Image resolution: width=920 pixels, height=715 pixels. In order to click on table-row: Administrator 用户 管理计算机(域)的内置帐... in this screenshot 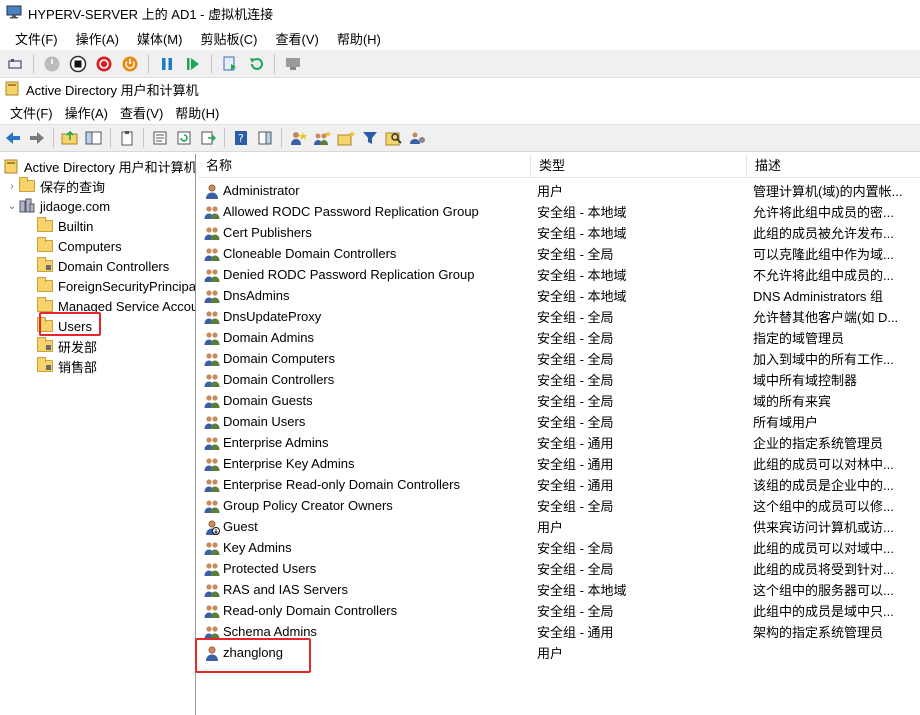, I will do `click(559, 190)`.